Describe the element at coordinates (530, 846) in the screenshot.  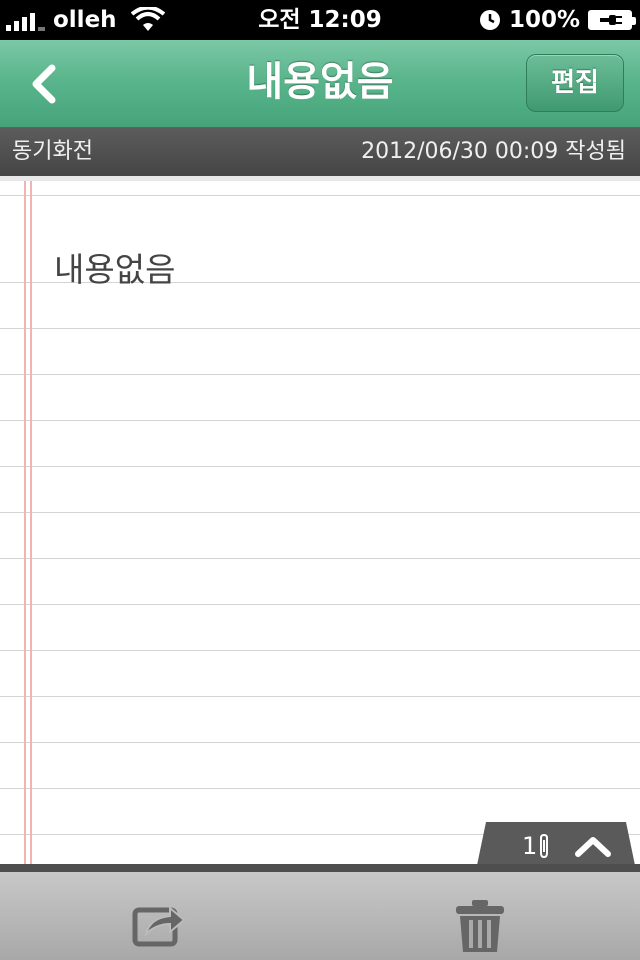
I see `attachment-count: 1` at that location.